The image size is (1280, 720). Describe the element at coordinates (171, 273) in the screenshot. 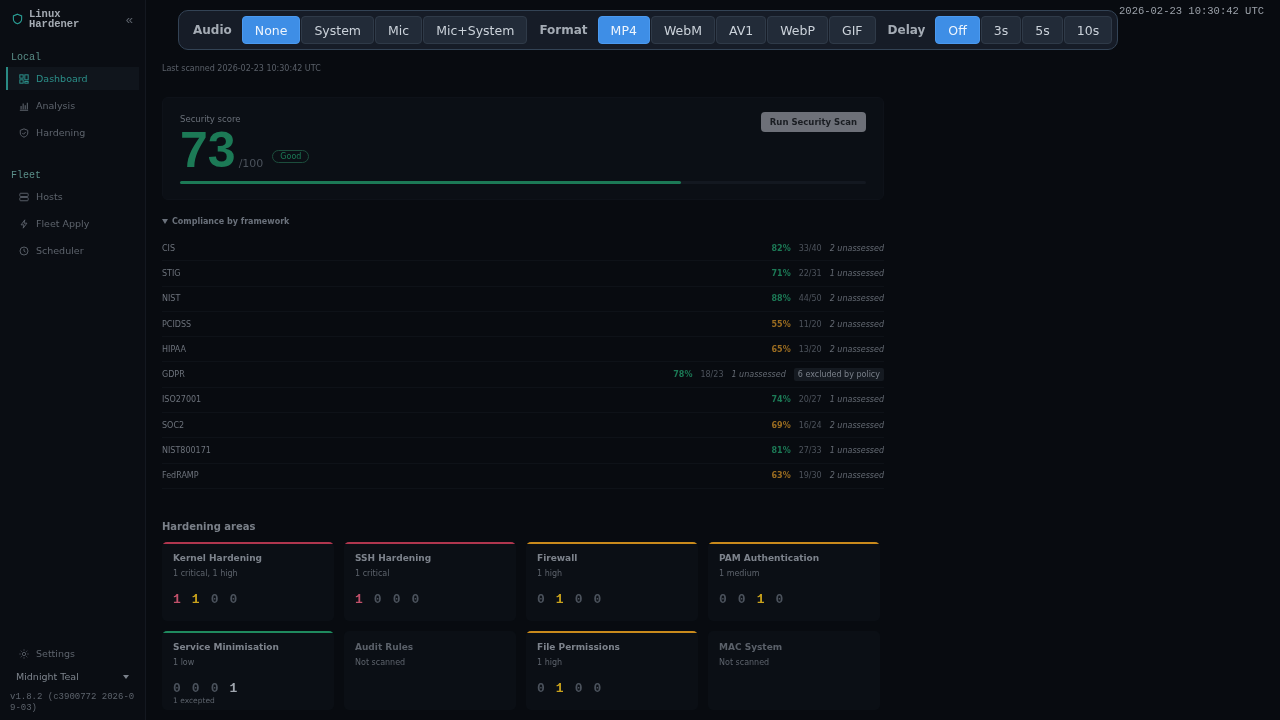

I see `framework-name: STIG` at that location.